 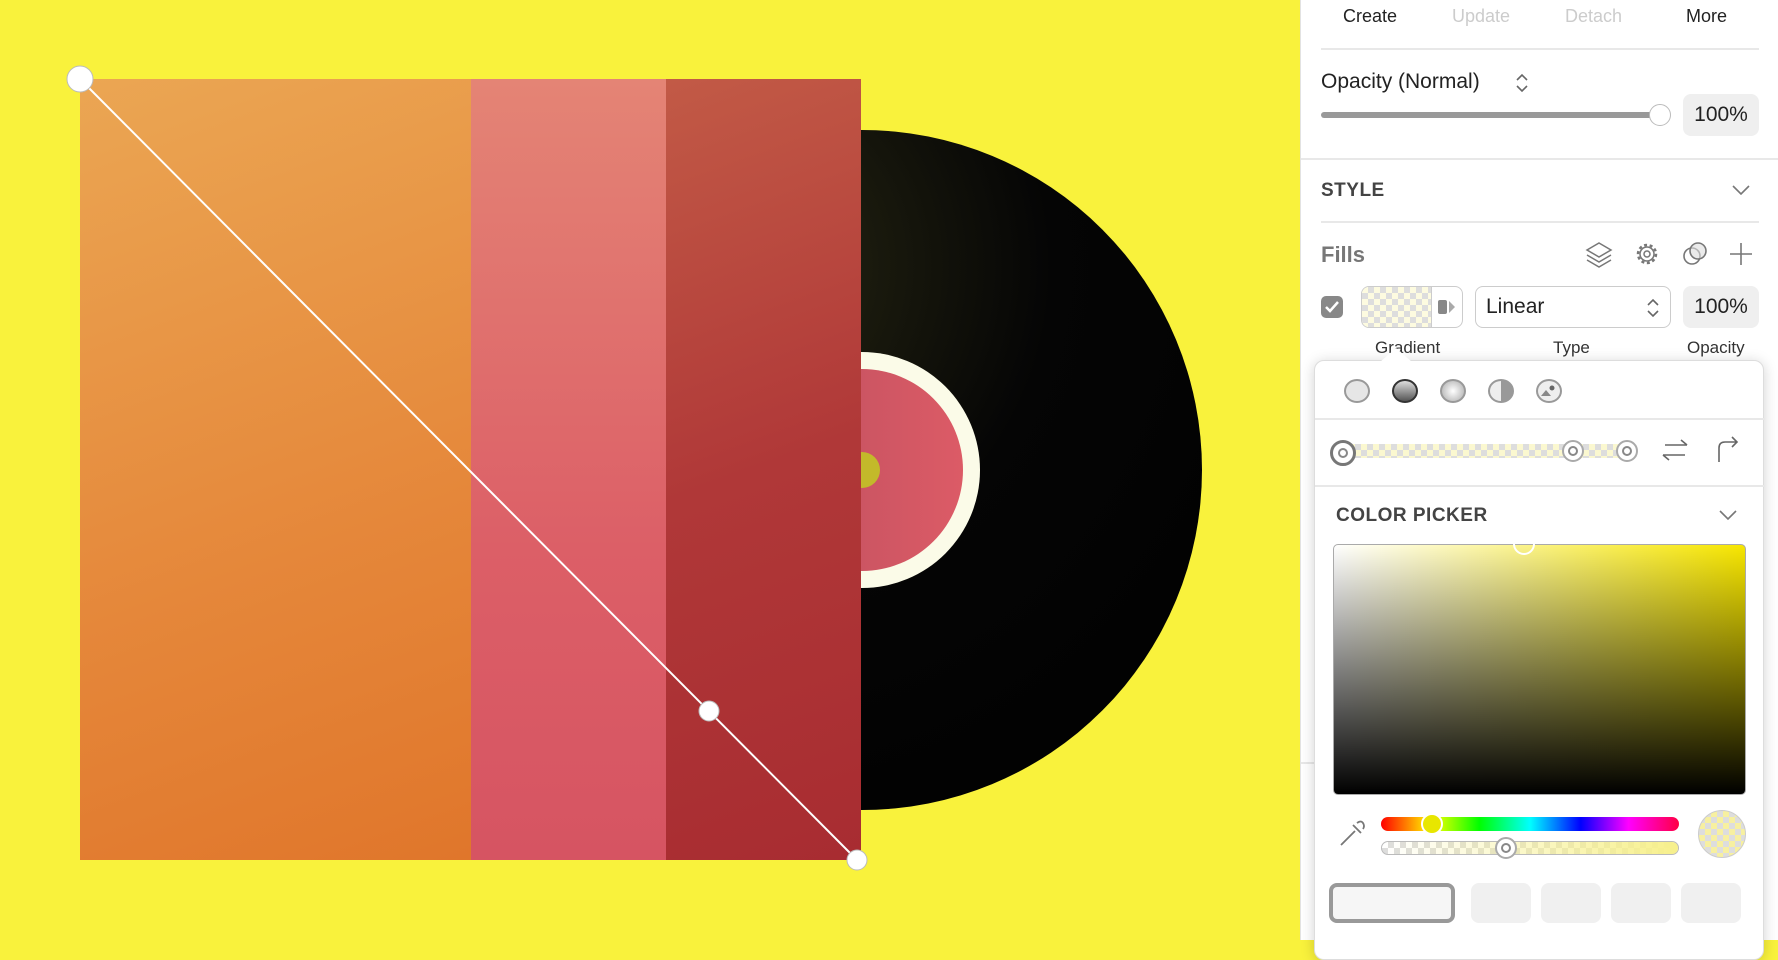 What do you see at coordinates (1396, 307) in the screenshot?
I see `gradient-swatch-preview` at bounding box center [1396, 307].